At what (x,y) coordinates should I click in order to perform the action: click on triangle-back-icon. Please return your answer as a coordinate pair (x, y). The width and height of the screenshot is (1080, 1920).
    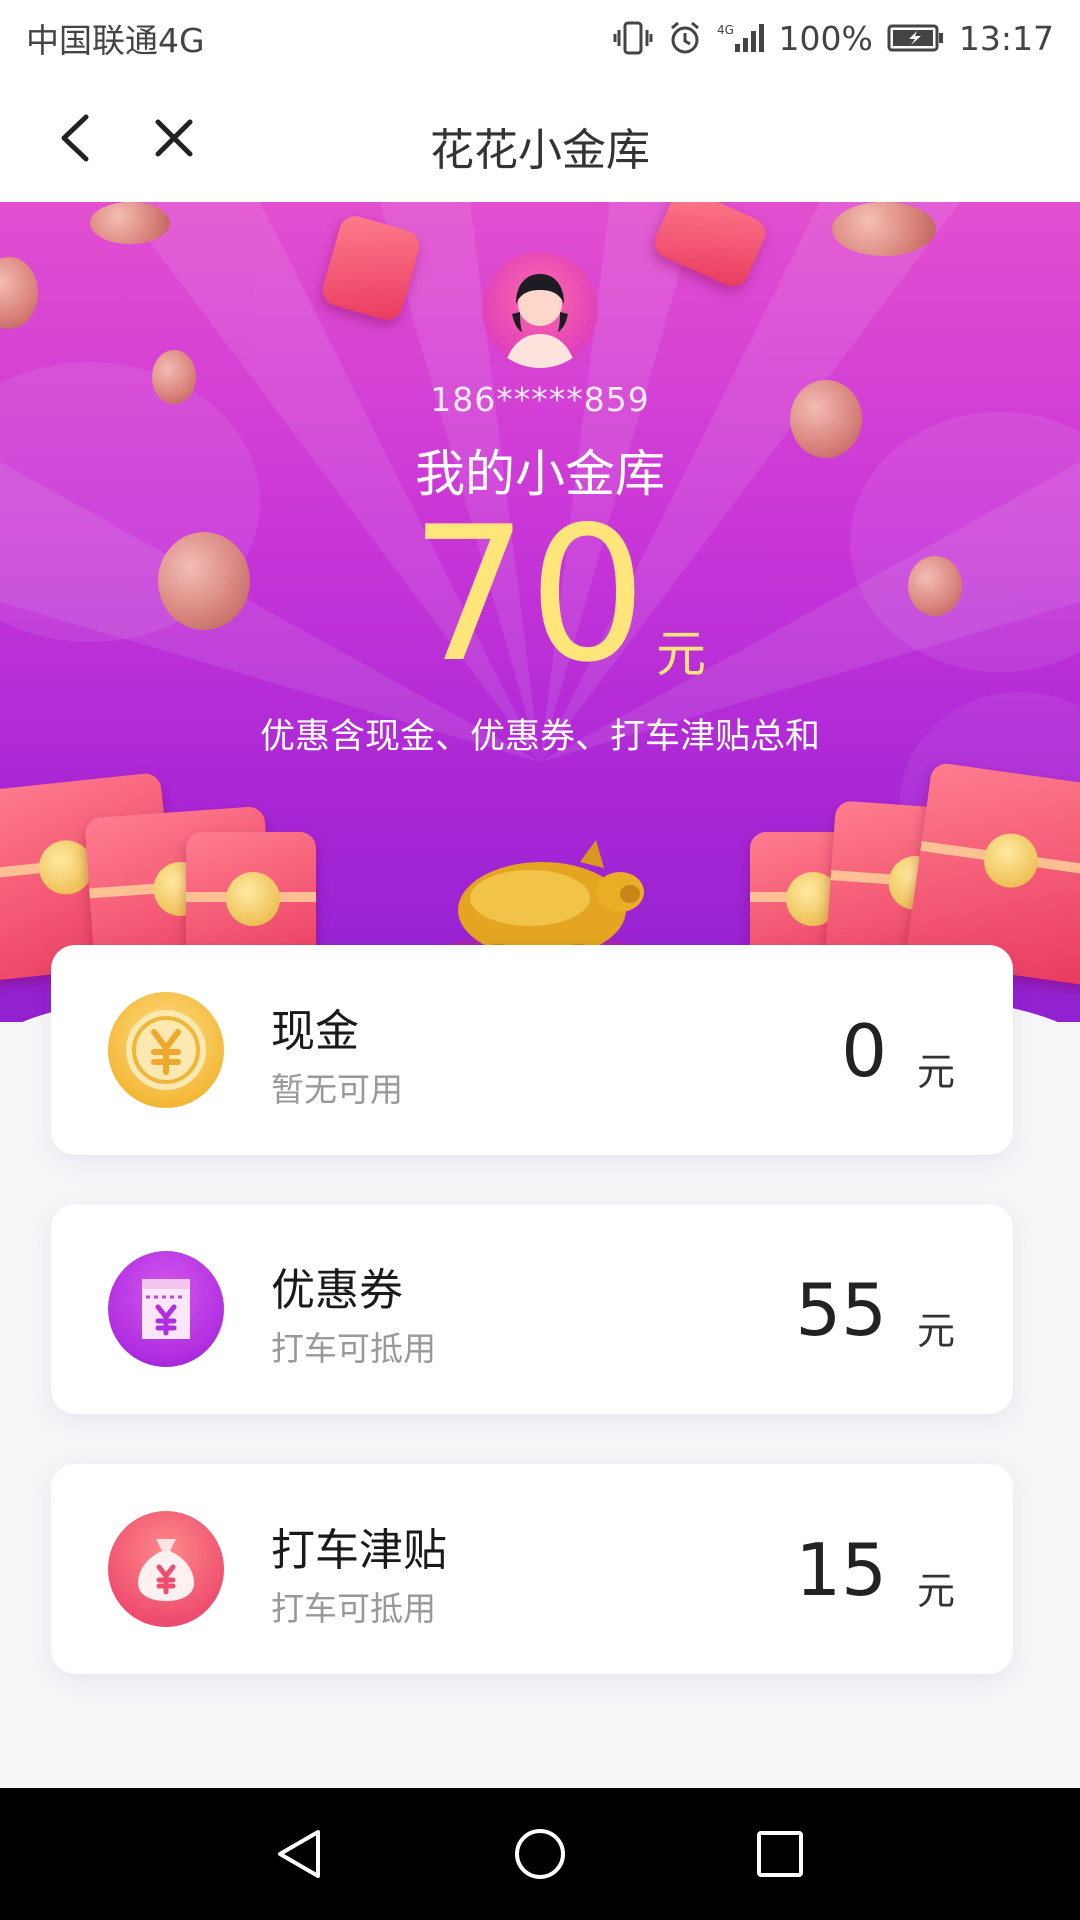
    Looking at the image, I should click on (299, 1854).